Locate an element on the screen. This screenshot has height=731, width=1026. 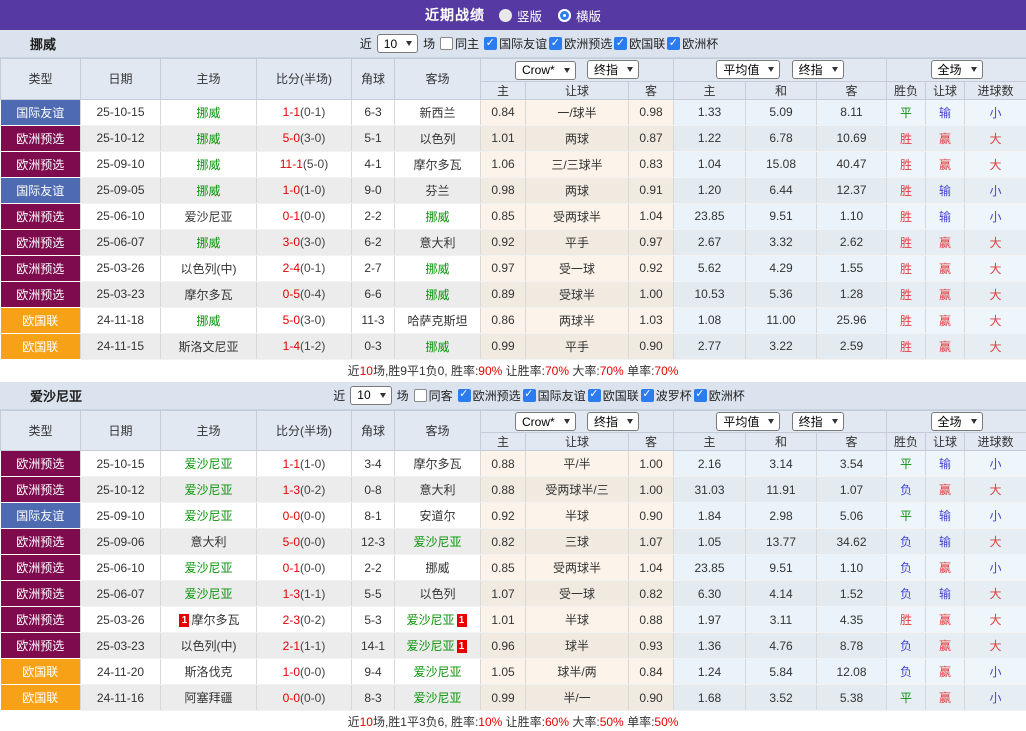
radio-selected-icon is located at coordinates (505, 15).